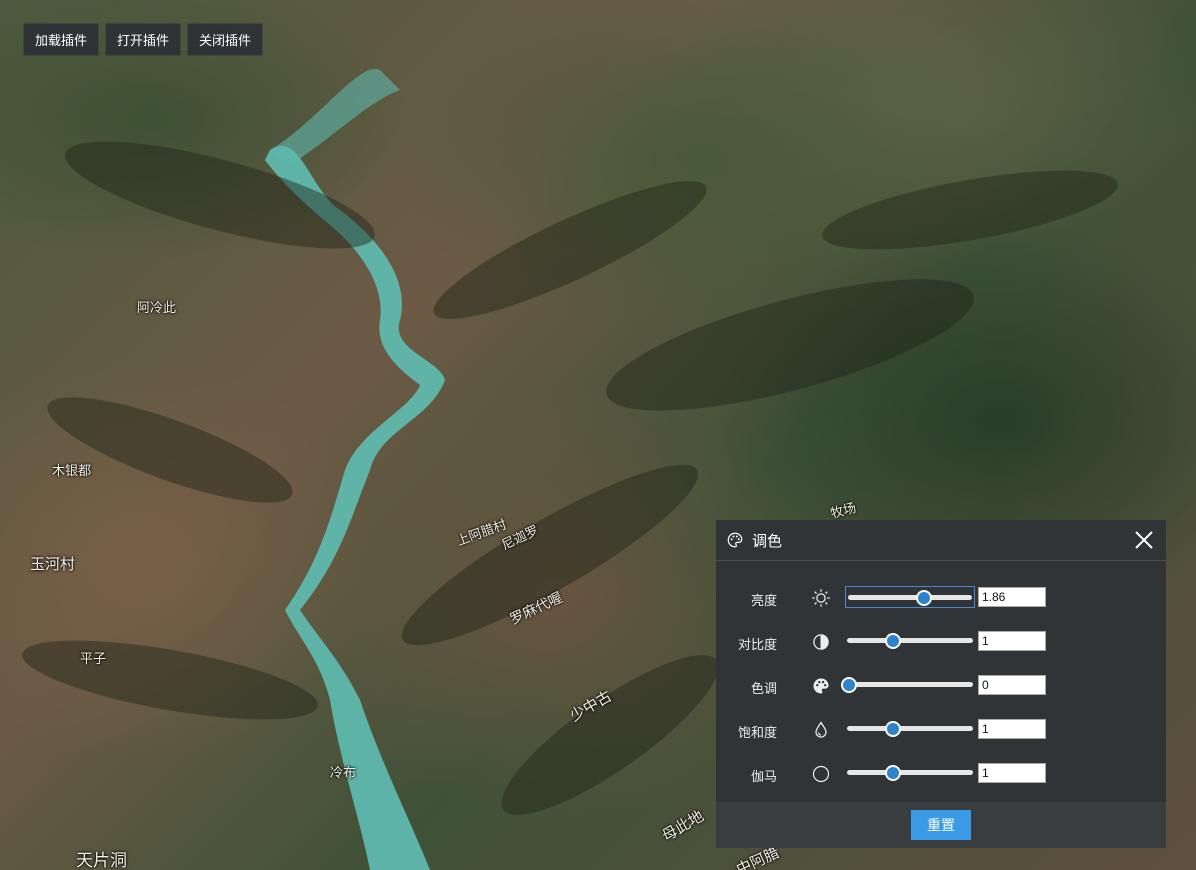 This screenshot has width=1196, height=870. Describe the element at coordinates (61, 39) in the screenshot. I see `load-plugin-button: 加载插件` at that location.